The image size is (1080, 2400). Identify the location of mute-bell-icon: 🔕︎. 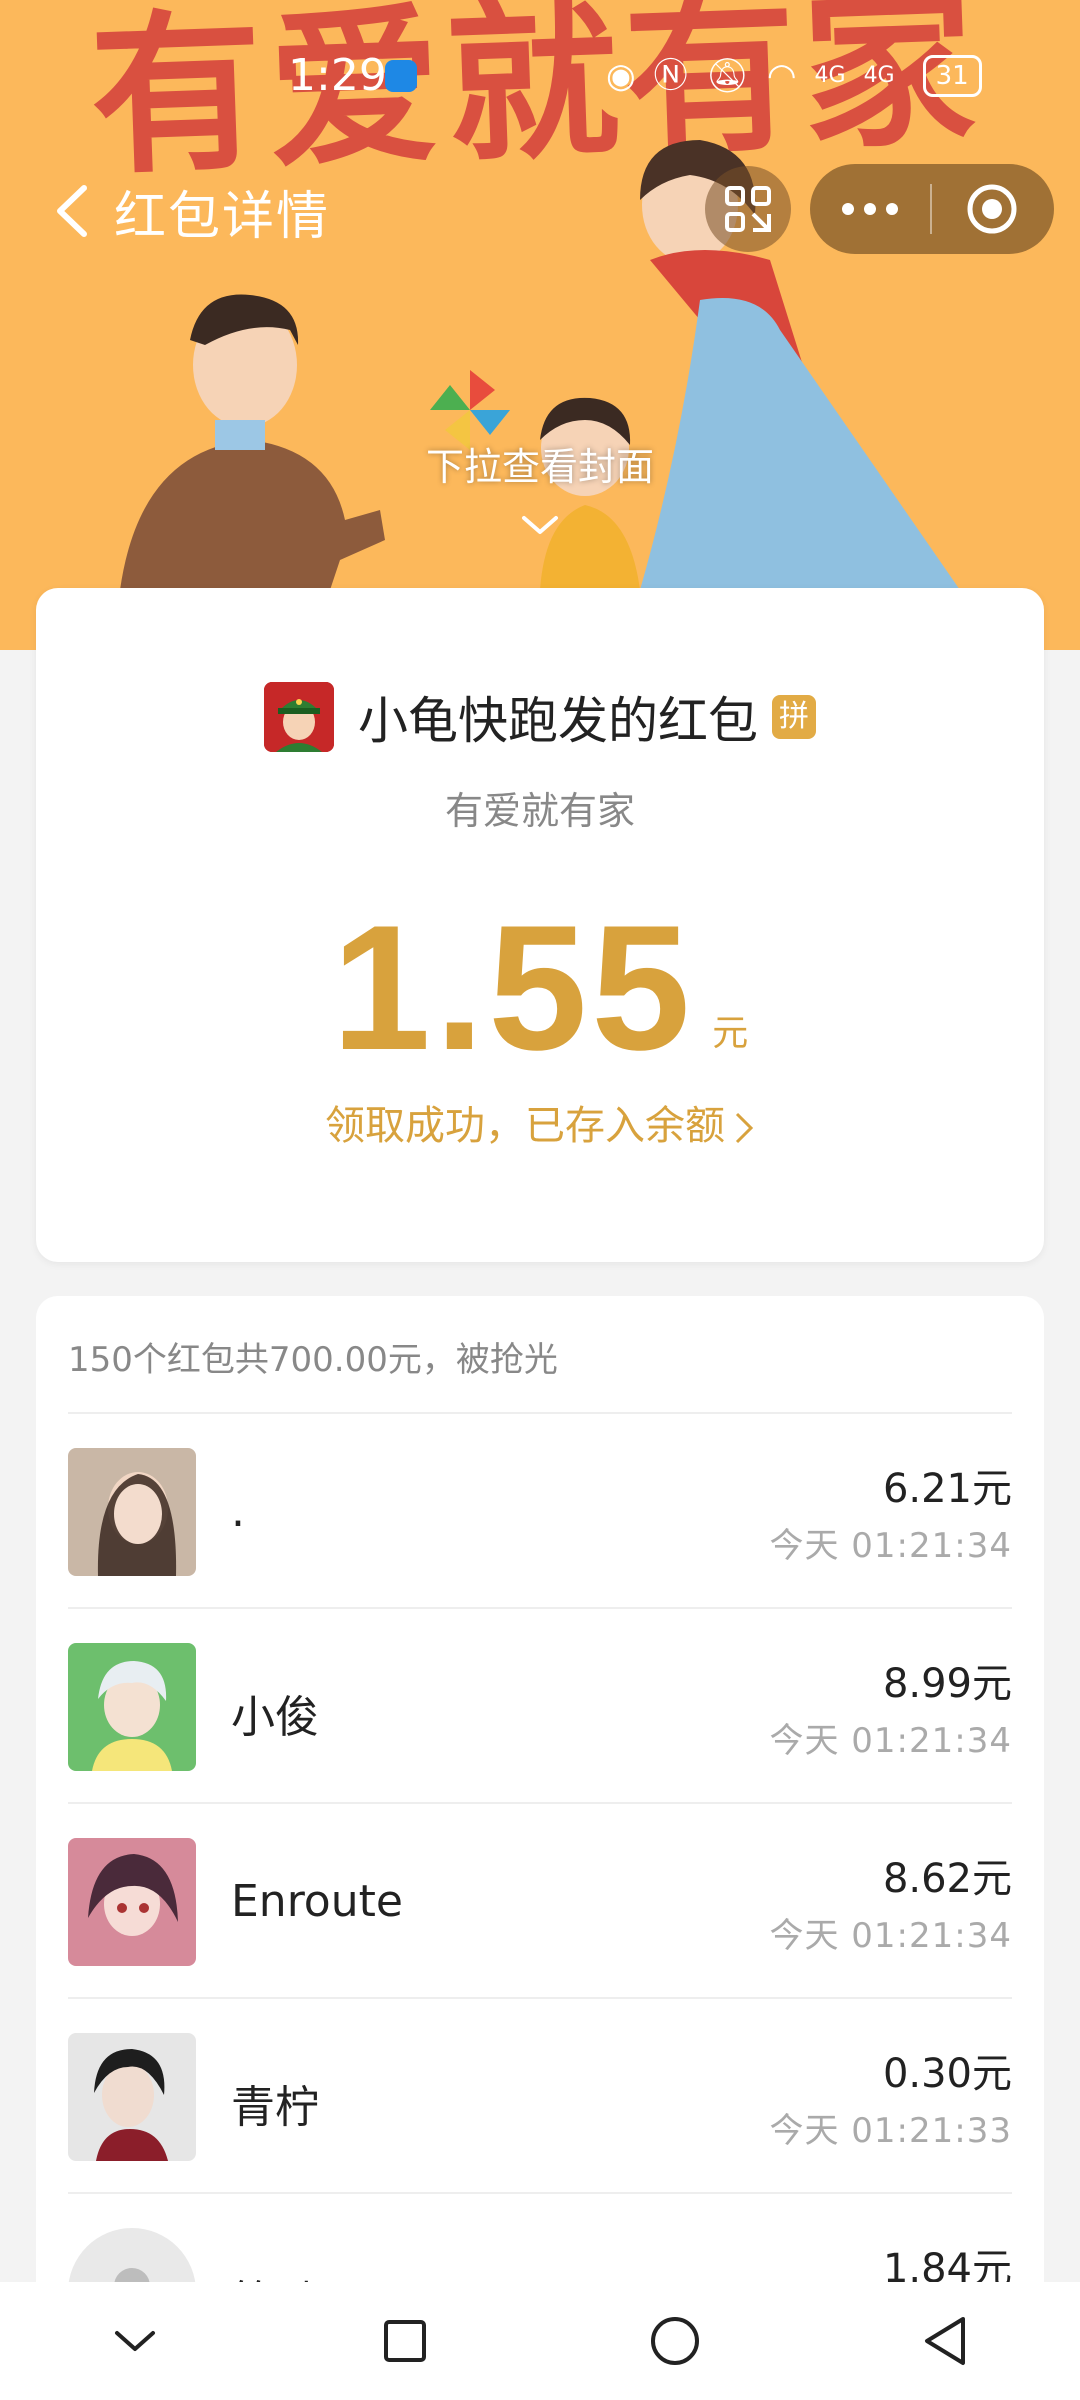
(727, 76).